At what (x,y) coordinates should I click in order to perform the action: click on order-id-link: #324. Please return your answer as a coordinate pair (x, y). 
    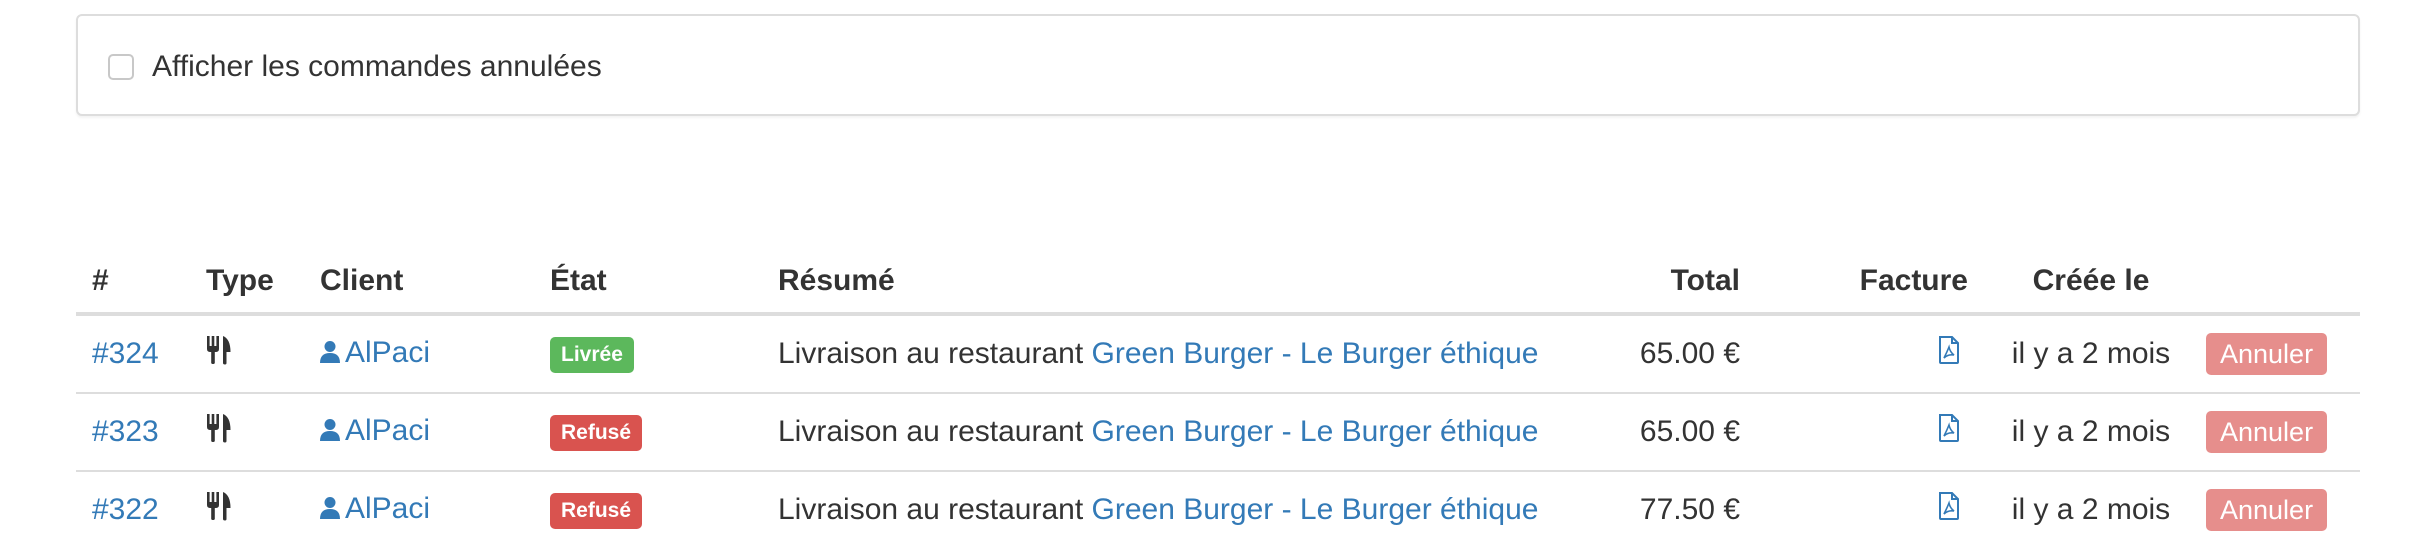
    Looking at the image, I should click on (125, 353).